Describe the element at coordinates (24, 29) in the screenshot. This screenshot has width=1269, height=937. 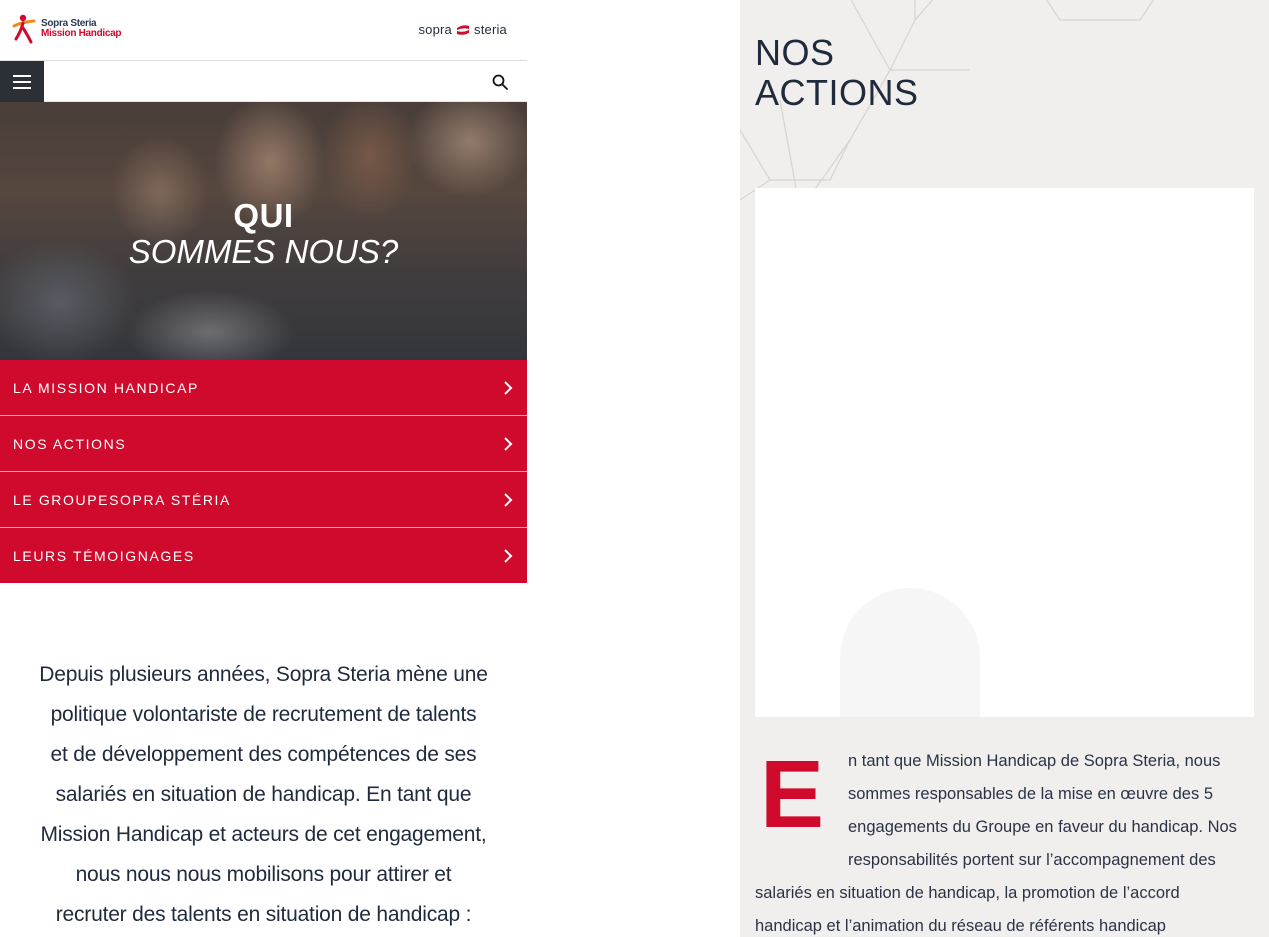
I see `mission-handicap-logo-icon` at that location.